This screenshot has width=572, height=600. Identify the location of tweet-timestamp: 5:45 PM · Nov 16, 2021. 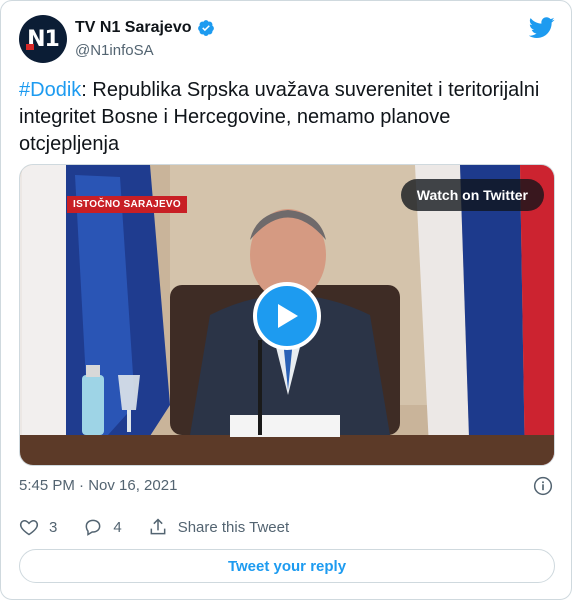
(98, 485).